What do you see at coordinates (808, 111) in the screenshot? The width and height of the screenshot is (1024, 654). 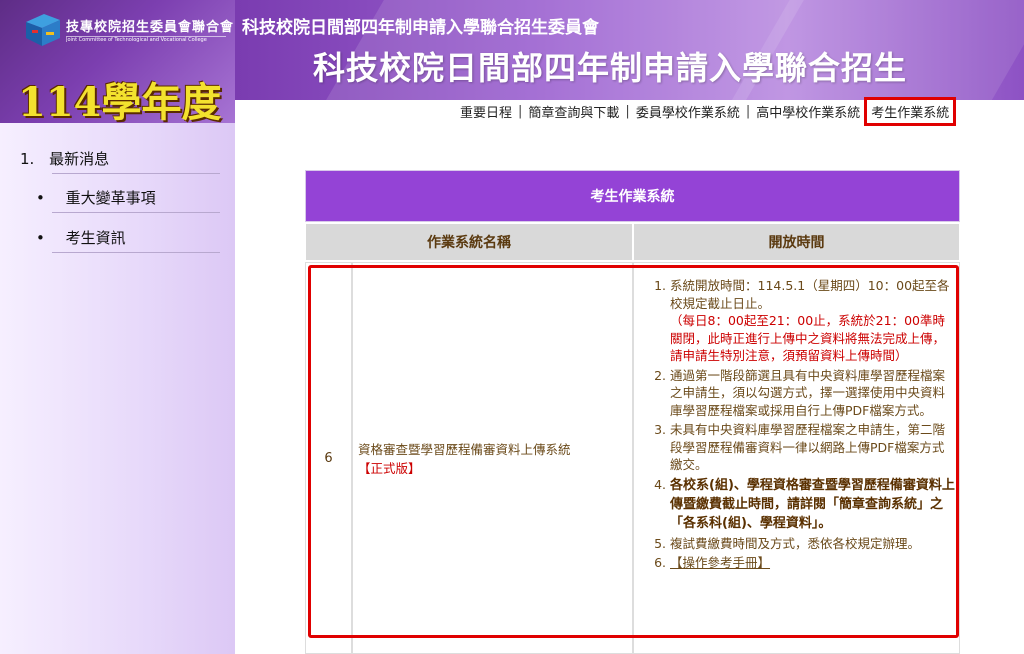 I see `nav-high-school-system: 高中學校作業系統` at bounding box center [808, 111].